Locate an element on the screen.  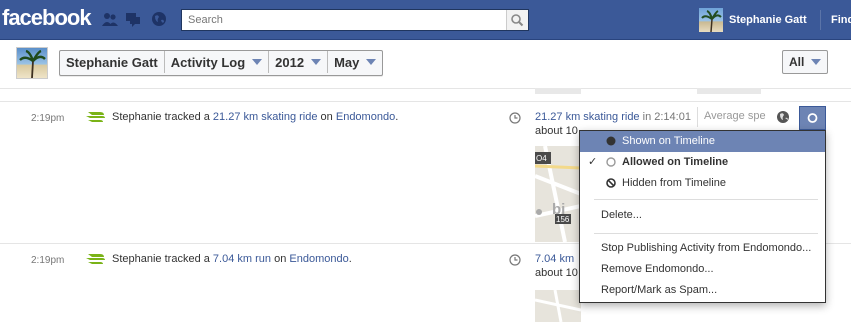
hollow-circle-icon is located at coordinates (611, 162).